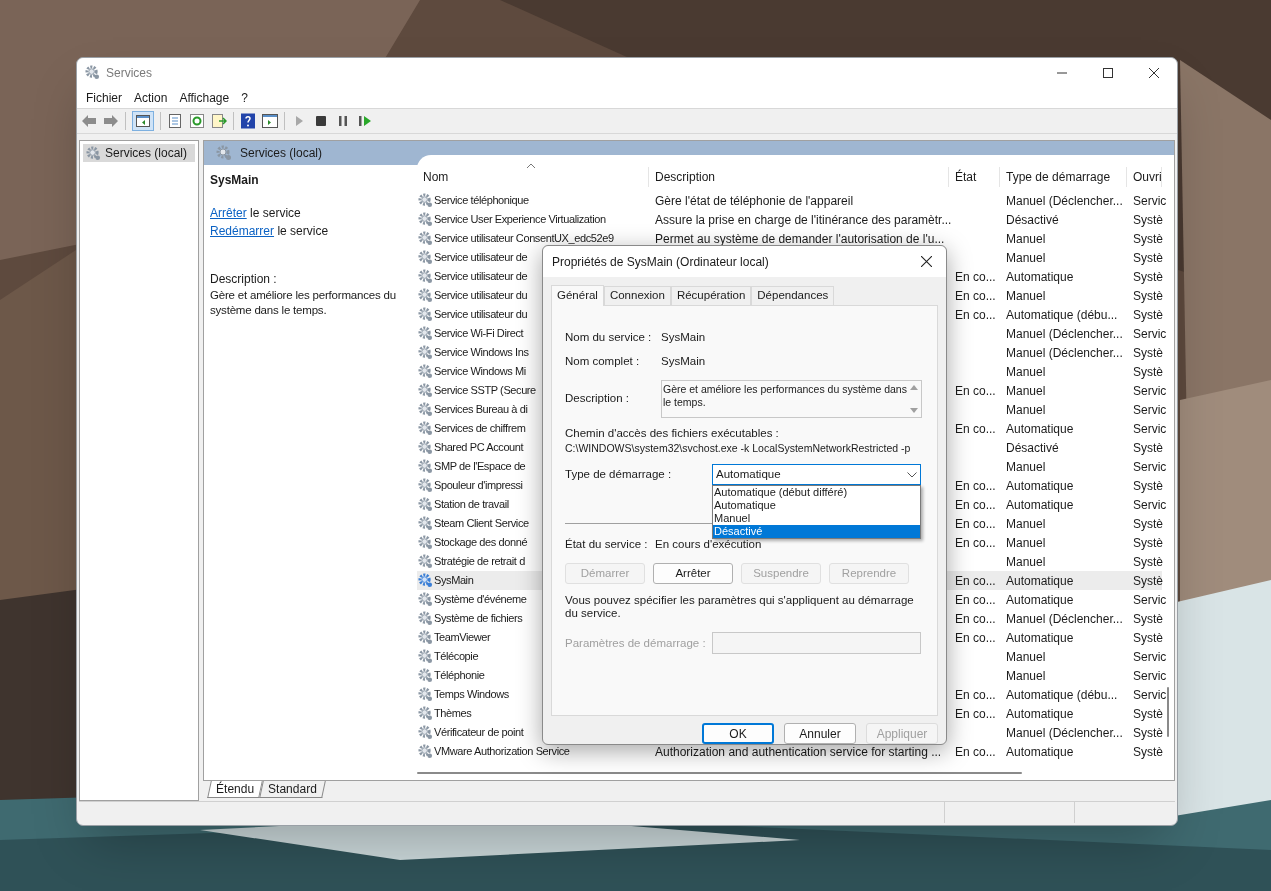 The height and width of the screenshot is (891, 1271). What do you see at coordinates (473, 542) in the screenshot?
I see `service-name: Stockage des donné` at bounding box center [473, 542].